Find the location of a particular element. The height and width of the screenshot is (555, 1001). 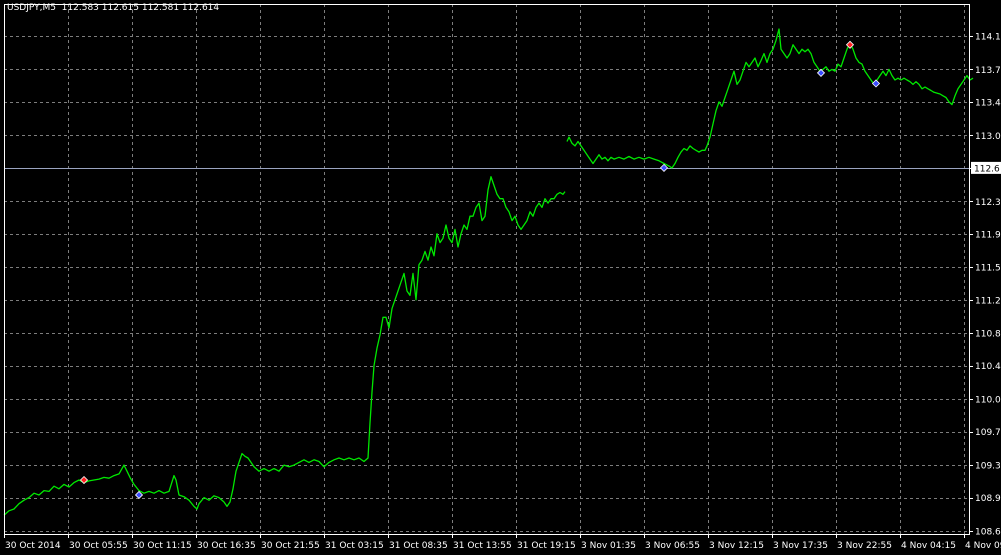

y-tick-label: 110.4 is located at coordinates (988, 367).